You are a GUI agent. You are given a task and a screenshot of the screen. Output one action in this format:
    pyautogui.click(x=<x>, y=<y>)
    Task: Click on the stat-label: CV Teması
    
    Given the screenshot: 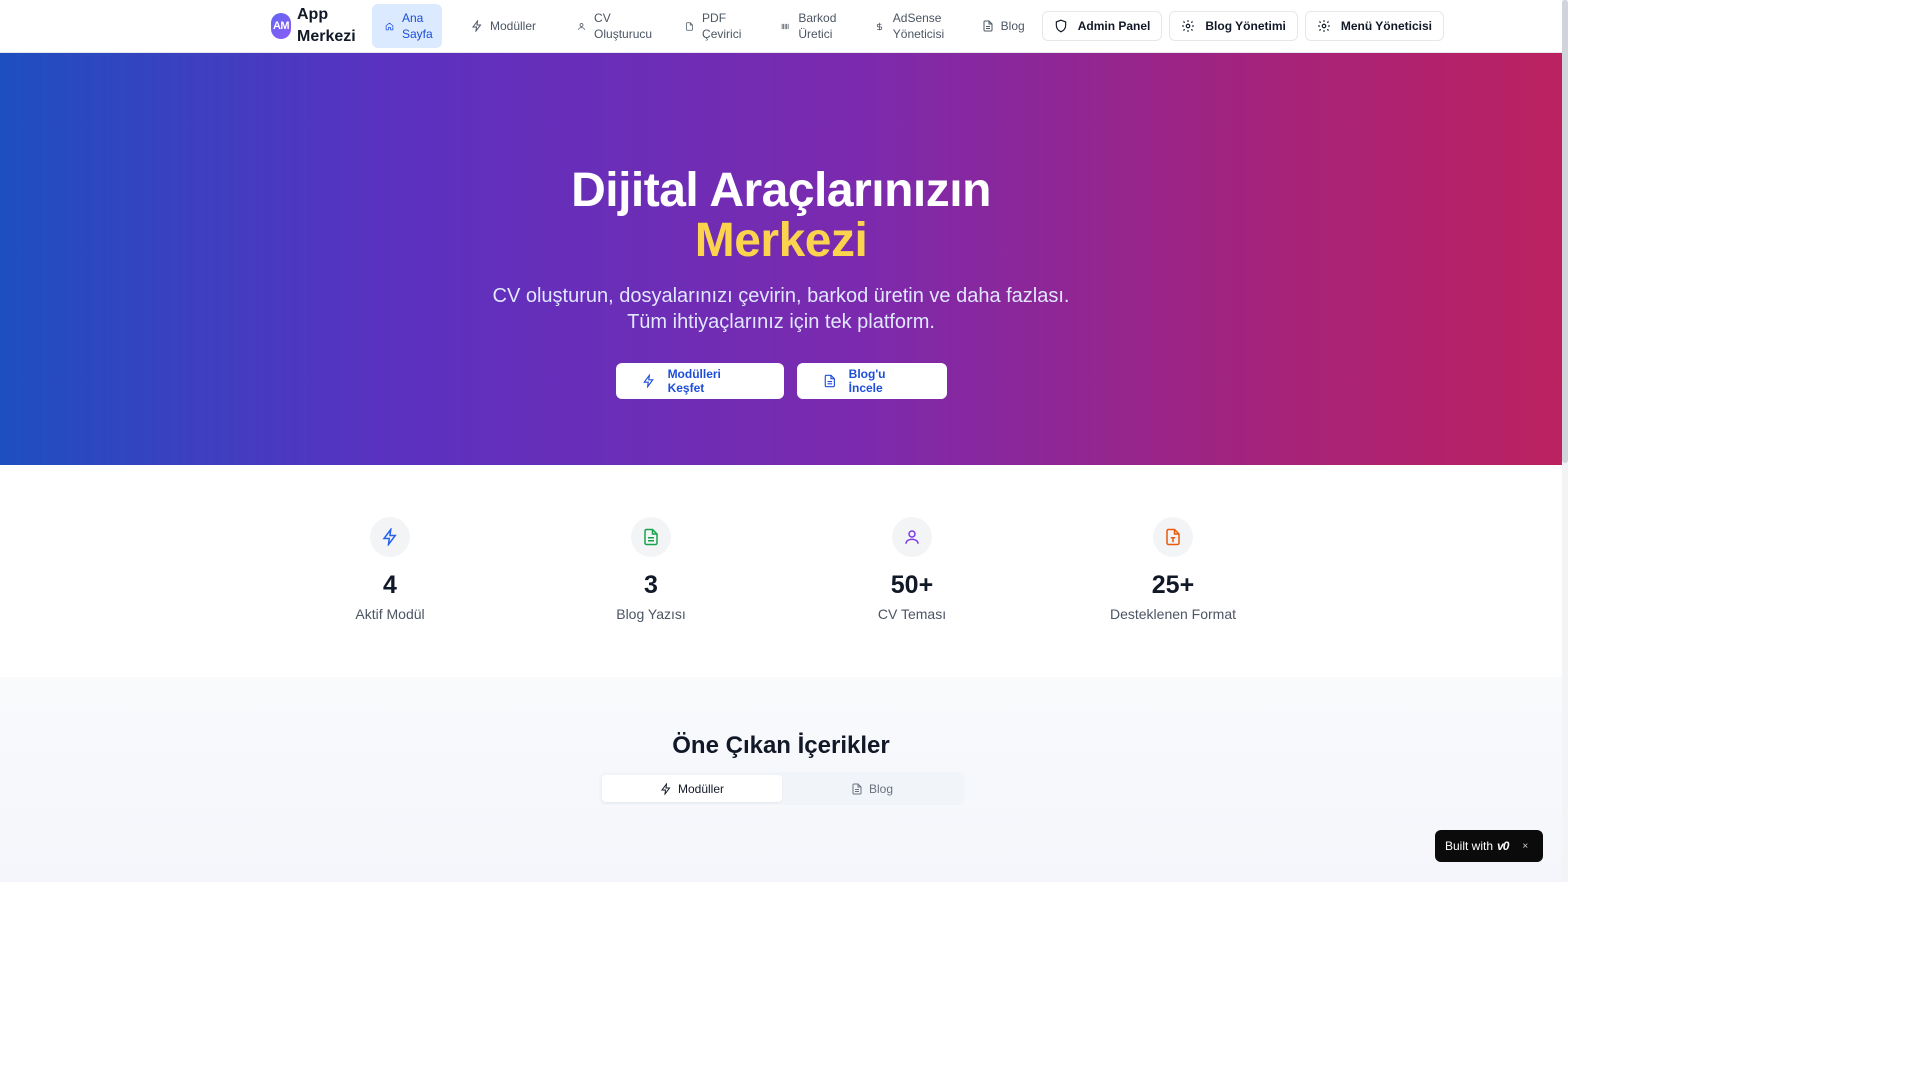 What is the action you would take?
    pyautogui.click(x=912, y=614)
    